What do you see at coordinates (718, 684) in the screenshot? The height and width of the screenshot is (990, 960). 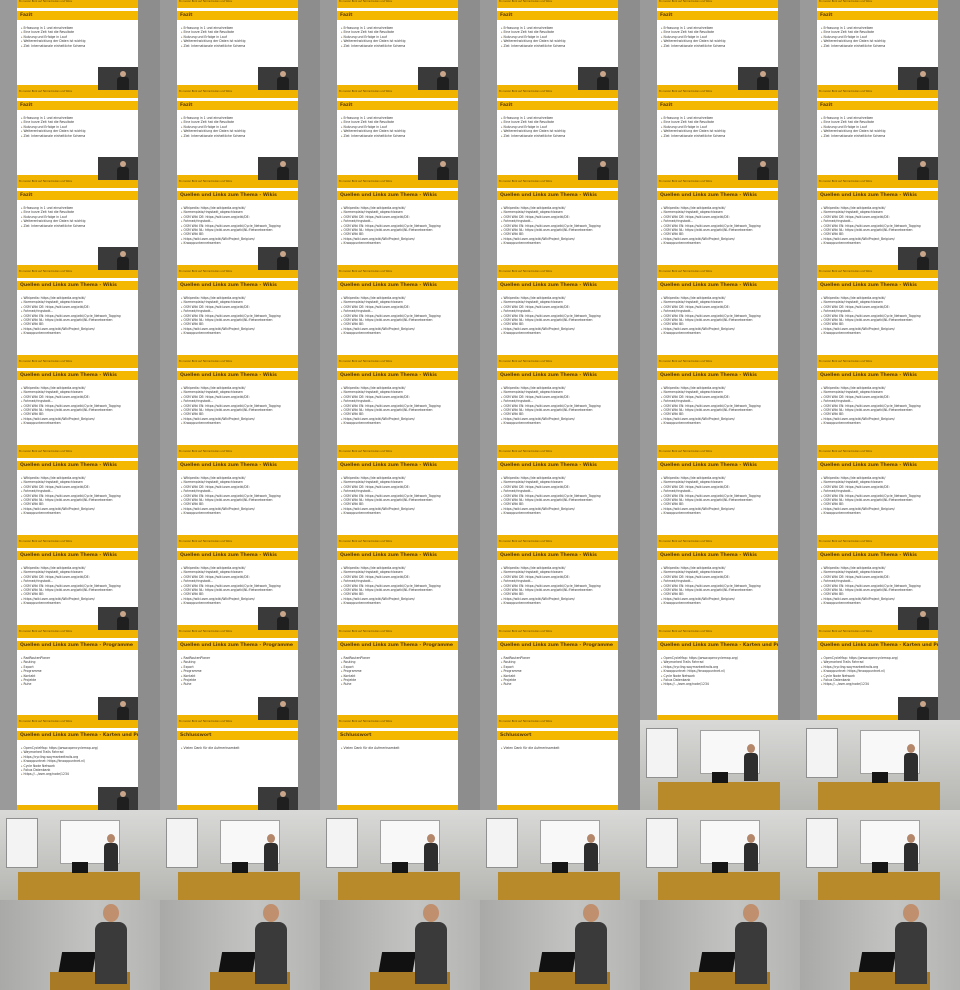 I see `slide-bullet: https://.../osm.org/node/1234` at bounding box center [718, 684].